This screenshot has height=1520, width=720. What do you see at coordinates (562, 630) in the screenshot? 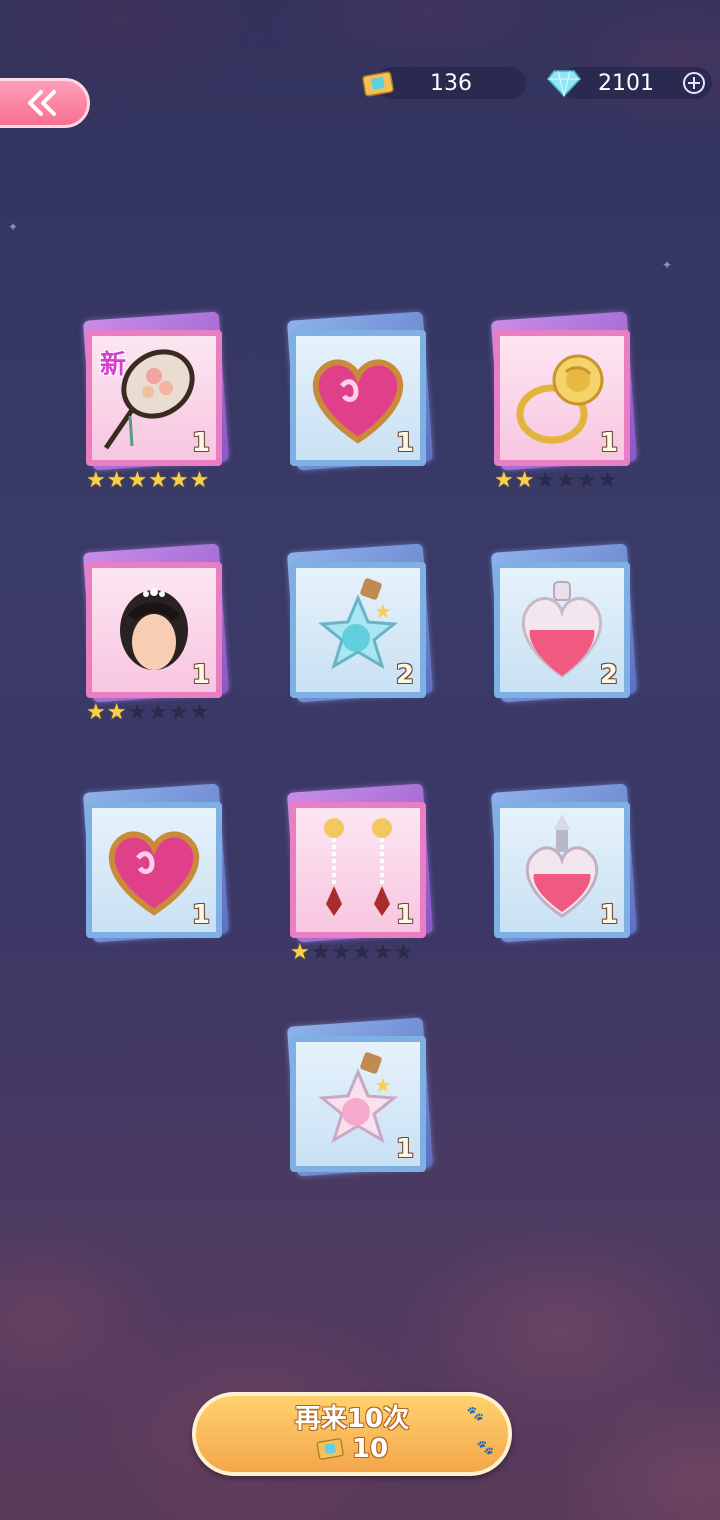
I see `card-front: 2` at bounding box center [562, 630].